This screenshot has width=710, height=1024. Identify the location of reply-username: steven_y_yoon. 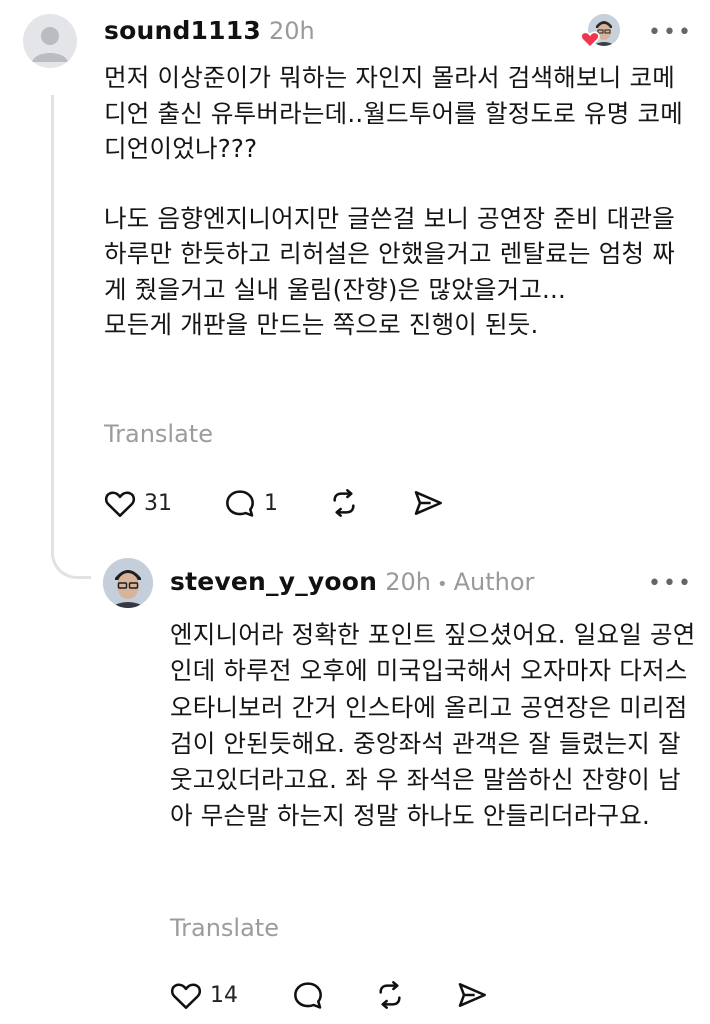
(273, 581).